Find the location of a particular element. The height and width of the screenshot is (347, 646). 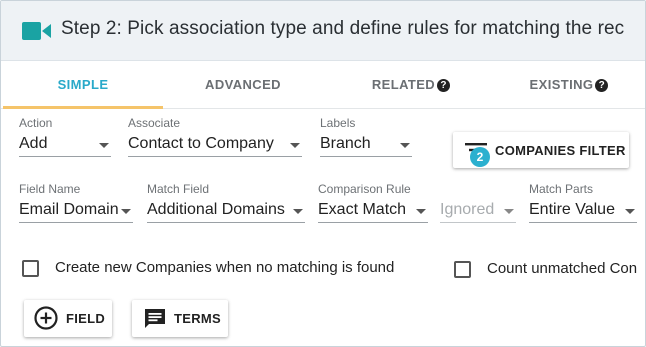

active-tab-indicator is located at coordinates (83, 107).